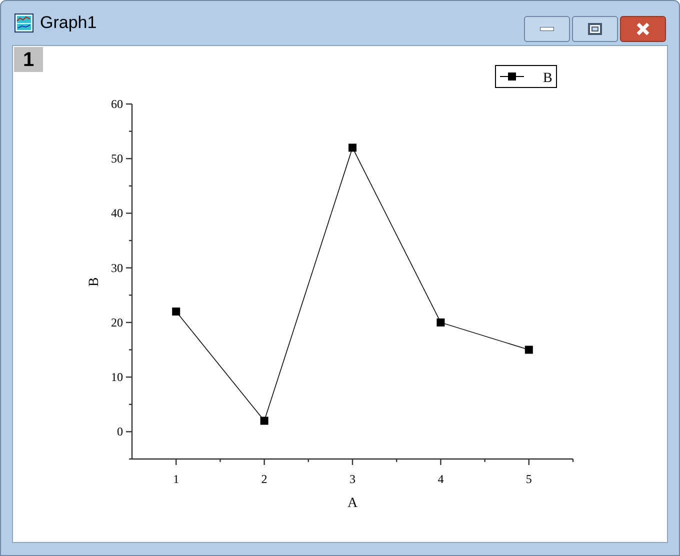 This screenshot has height=556, width=680. I want to click on minimize-icon, so click(547, 29).